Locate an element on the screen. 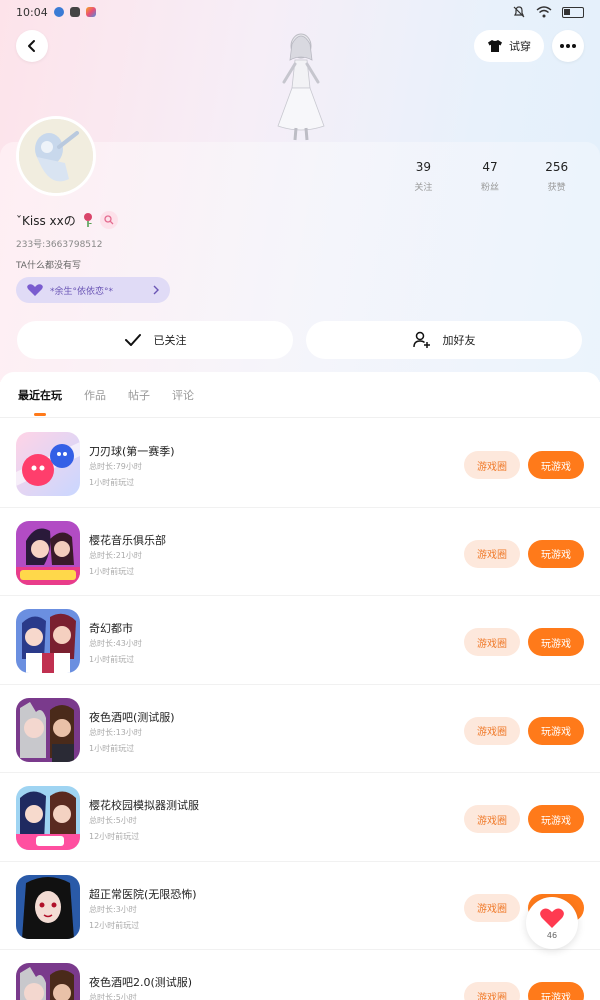 Image resolution: width=600 pixels, height=1000 pixels. add-user-icon is located at coordinates (421, 339).